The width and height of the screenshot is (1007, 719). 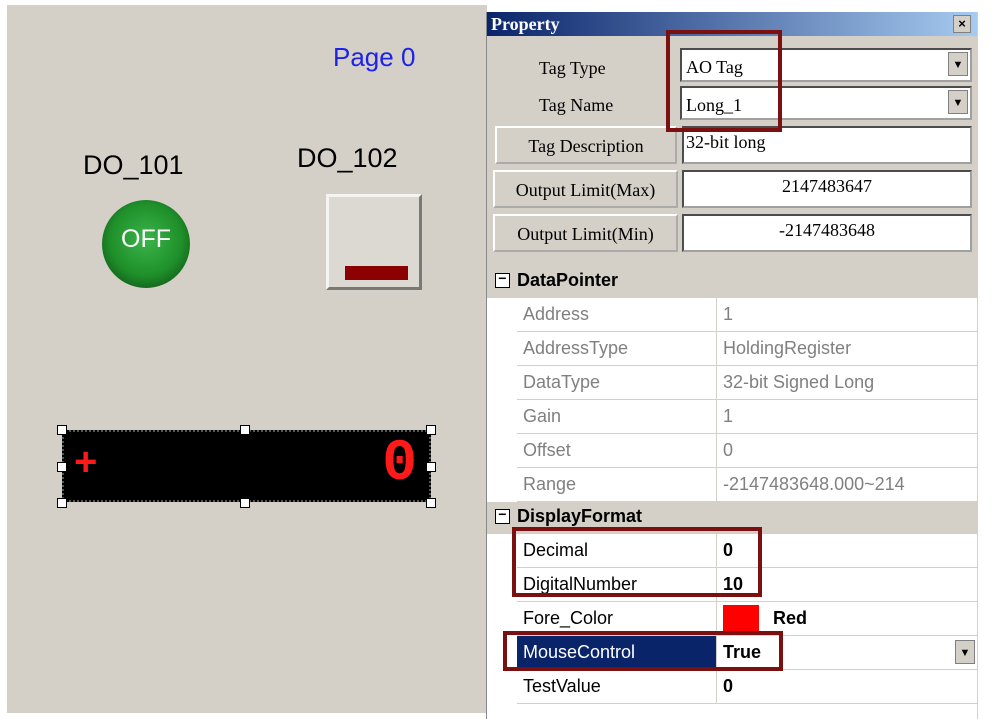 What do you see at coordinates (732, 282) in the screenshot?
I see `category-datapointer: − DataPointer` at bounding box center [732, 282].